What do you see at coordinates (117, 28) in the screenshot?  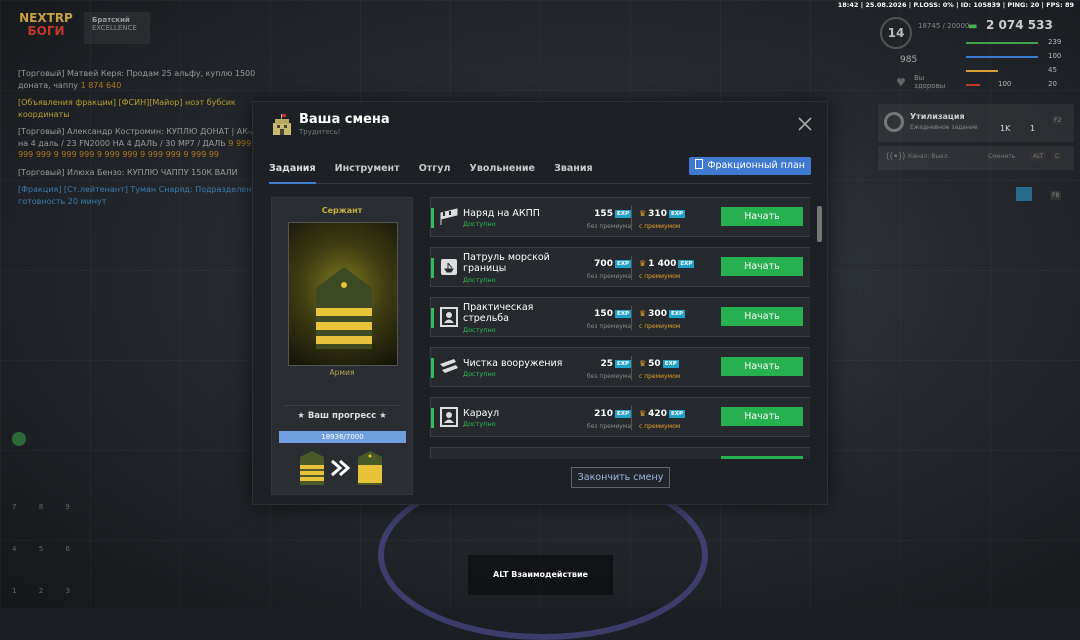 I see `server-badge: Братский EXCELLENCE` at bounding box center [117, 28].